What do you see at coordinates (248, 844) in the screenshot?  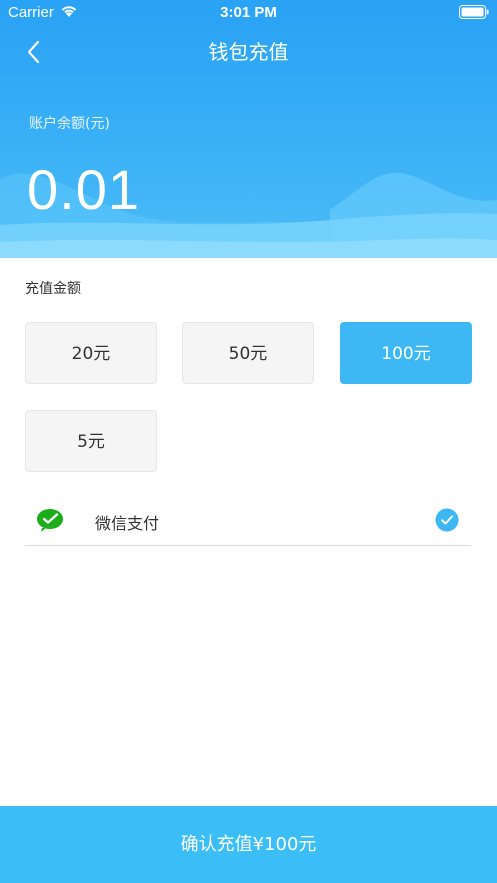 I see `confirm-recharge-button: 确认充值¥100元` at bounding box center [248, 844].